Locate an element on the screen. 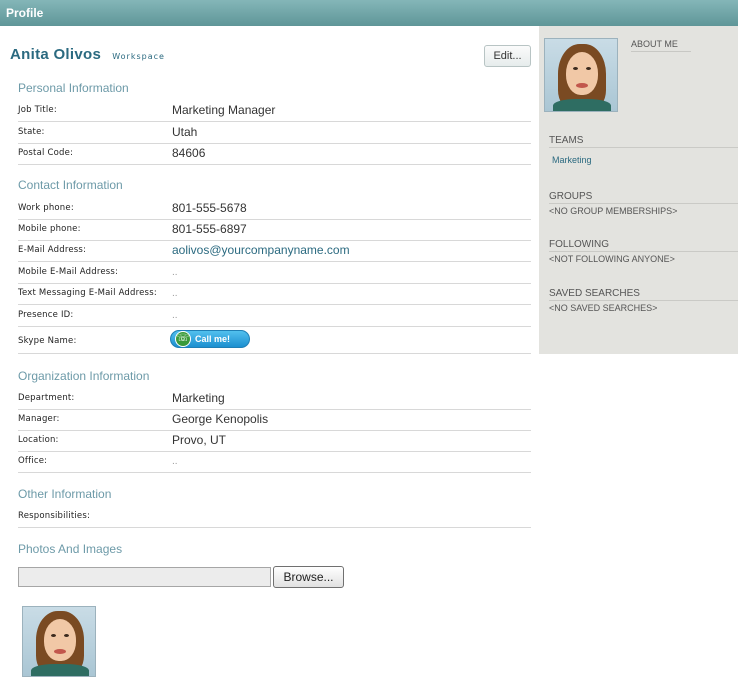  groups-value: <NO GROUP MEMBERSHIPS> is located at coordinates (613, 211).